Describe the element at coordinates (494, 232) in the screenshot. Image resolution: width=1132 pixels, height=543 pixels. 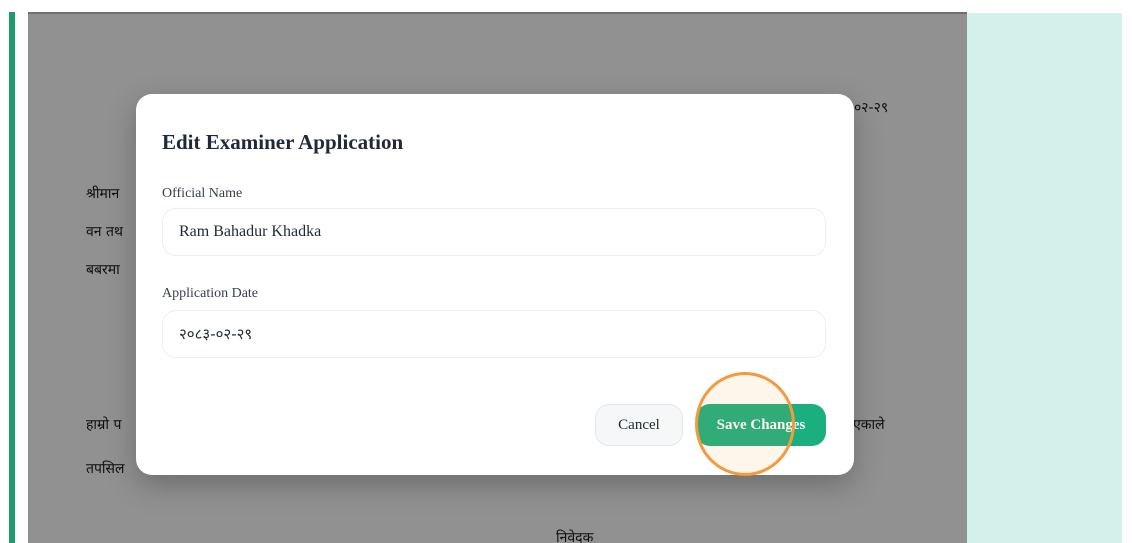
I see `official-name-input` at that location.